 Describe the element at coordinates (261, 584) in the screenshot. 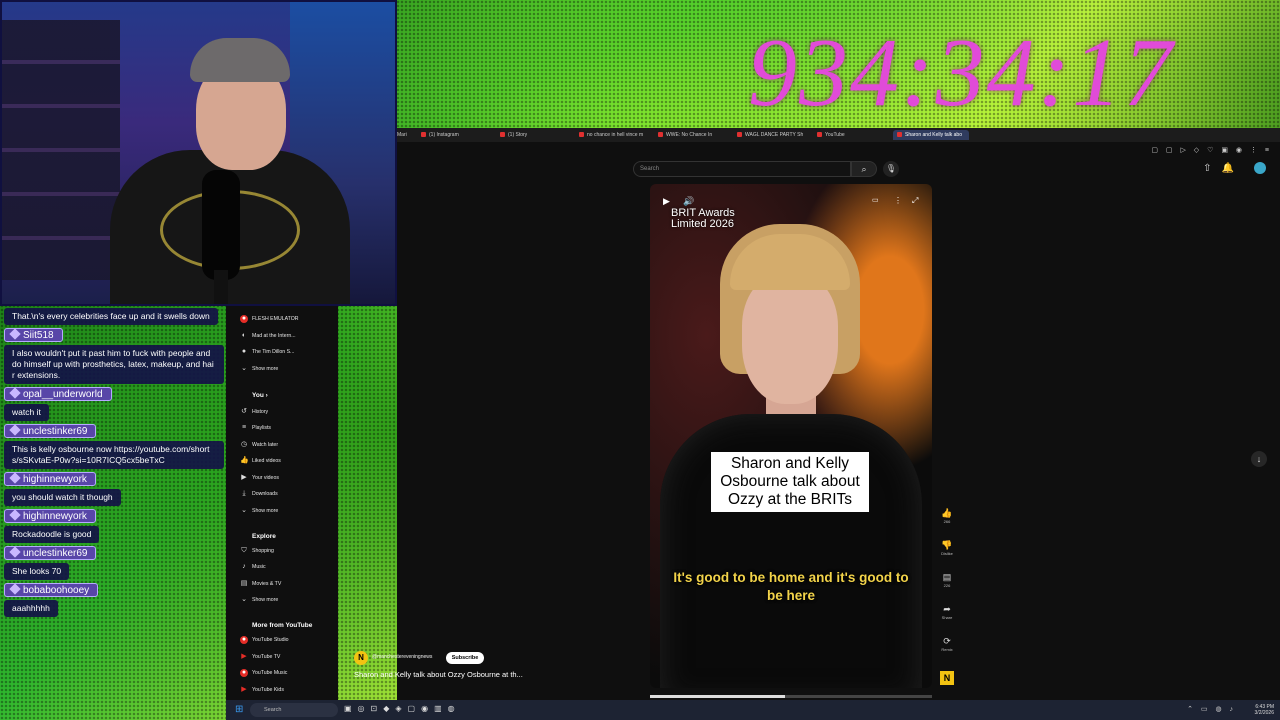

I see `sidebar-item-movies: ▤ Movies & TV` at that location.